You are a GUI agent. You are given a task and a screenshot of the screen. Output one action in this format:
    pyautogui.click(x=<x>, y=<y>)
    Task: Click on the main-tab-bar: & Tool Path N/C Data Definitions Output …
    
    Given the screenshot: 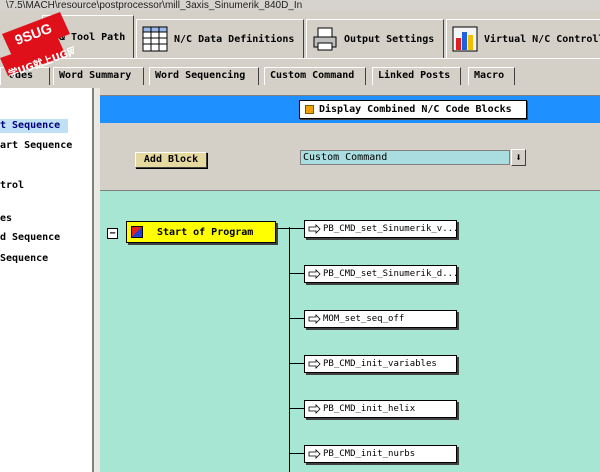 What is the action you would take?
    pyautogui.click(x=300, y=34)
    